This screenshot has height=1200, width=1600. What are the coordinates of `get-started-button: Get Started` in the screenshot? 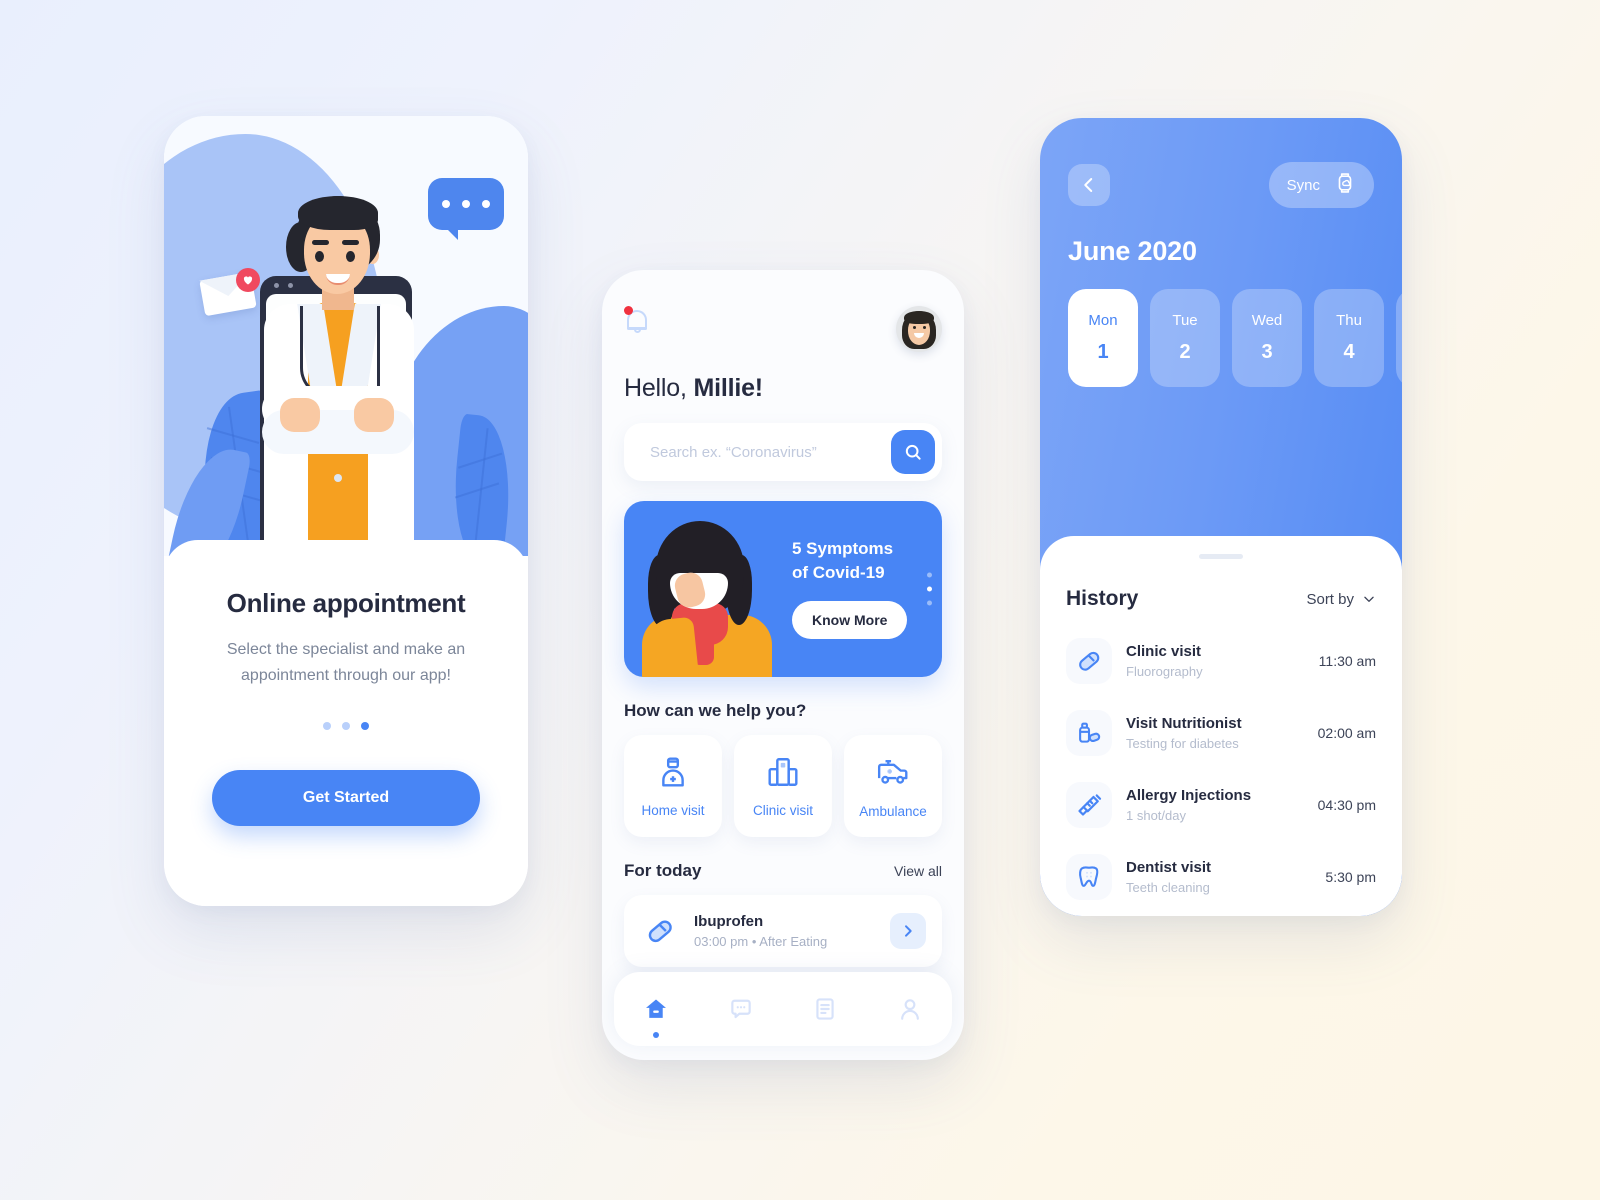 It's located at (346, 797).